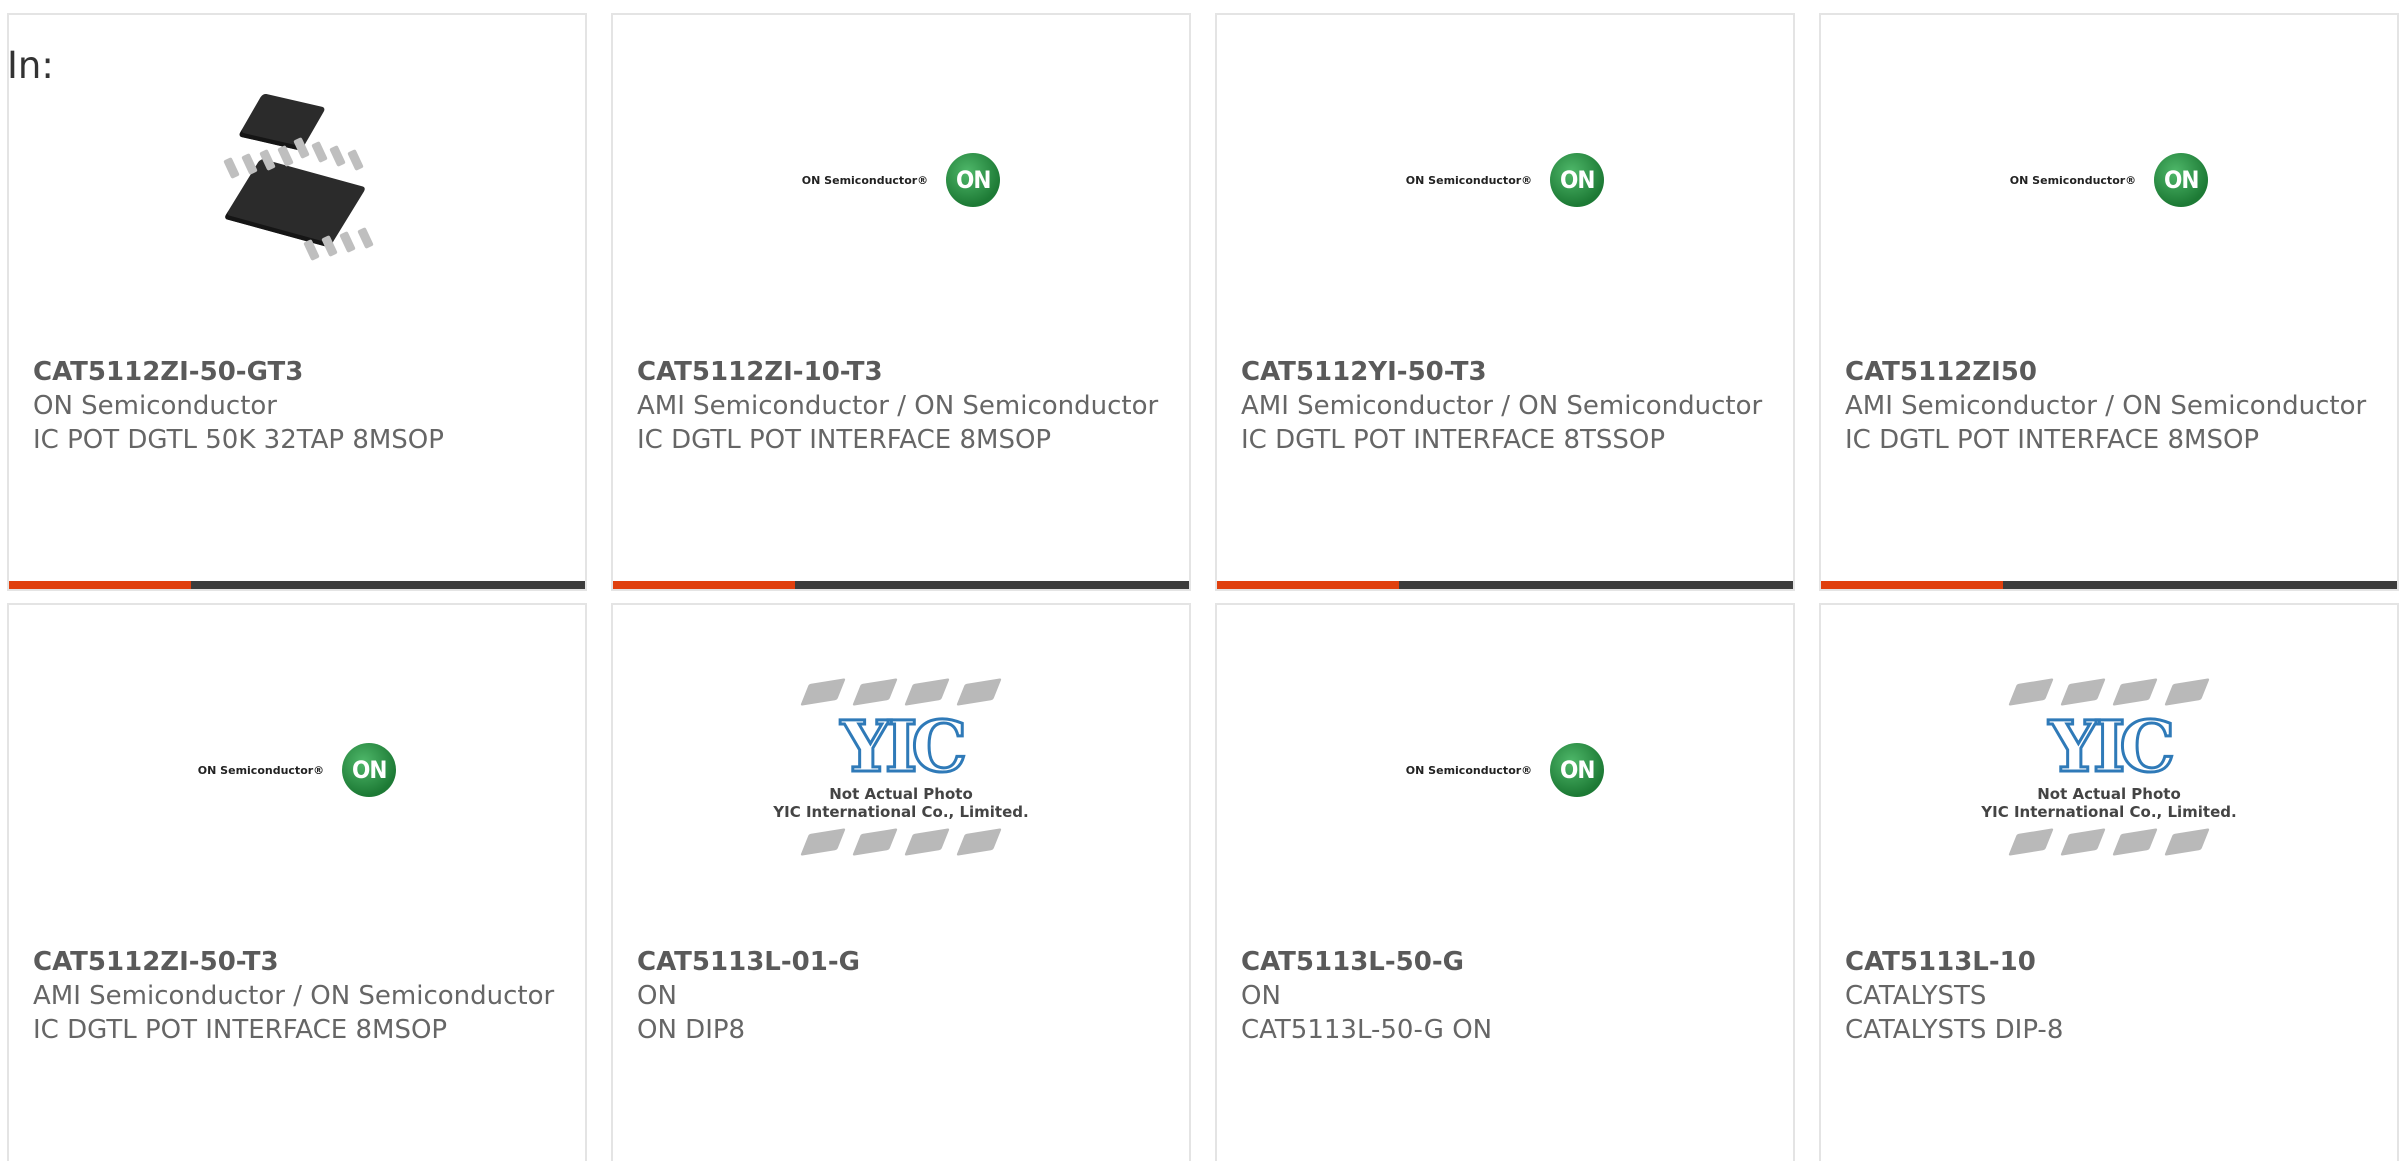 The image size is (2400, 1161). I want to click on chip-package-icon, so click(297, 180).